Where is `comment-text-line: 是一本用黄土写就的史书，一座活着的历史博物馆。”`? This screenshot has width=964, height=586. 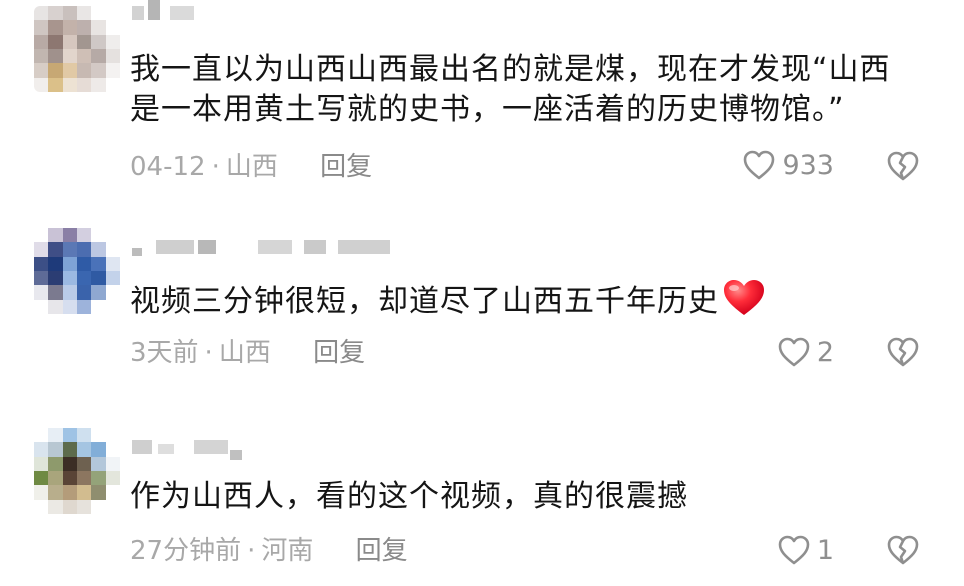
comment-text-line: 是一本用黄土写就的史书，一座活着的历史博物馆。” is located at coordinates (487, 109).